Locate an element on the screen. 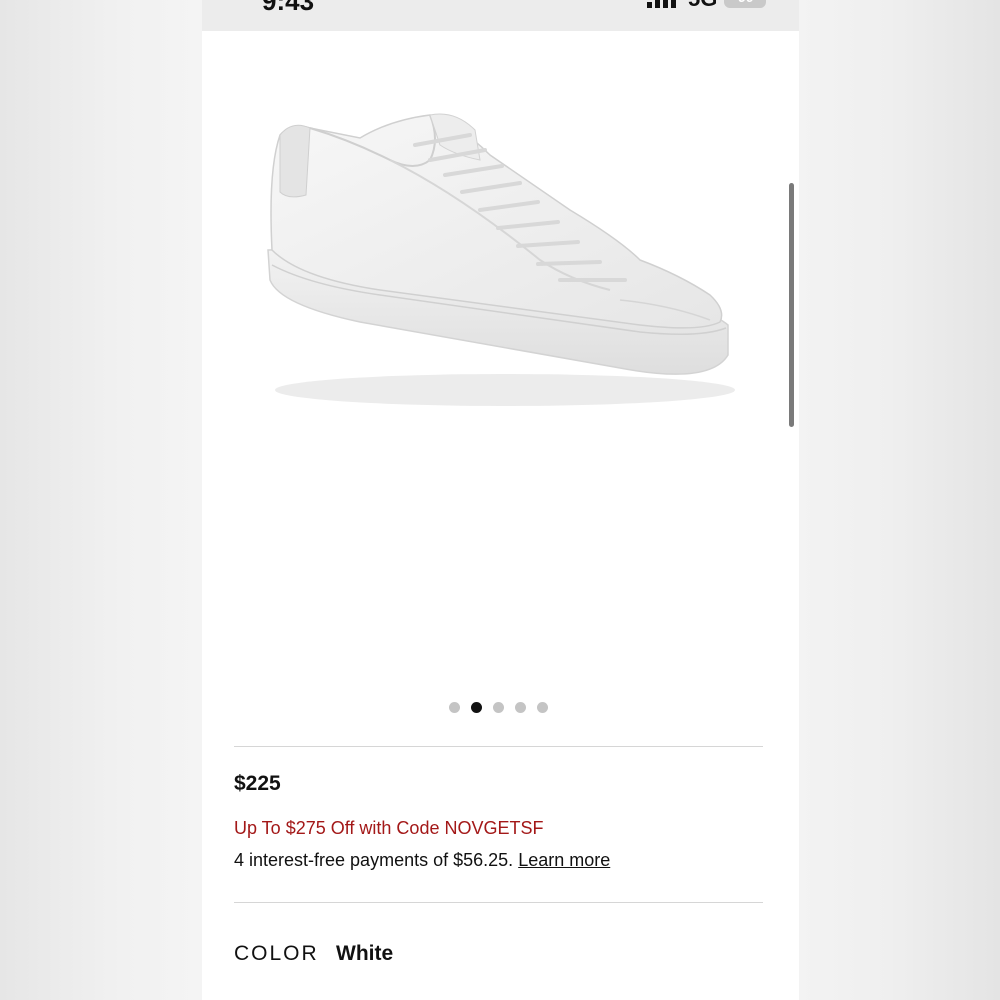 Image resolution: width=1000 pixels, height=1000 pixels. carousel-dots is located at coordinates (504, 708).